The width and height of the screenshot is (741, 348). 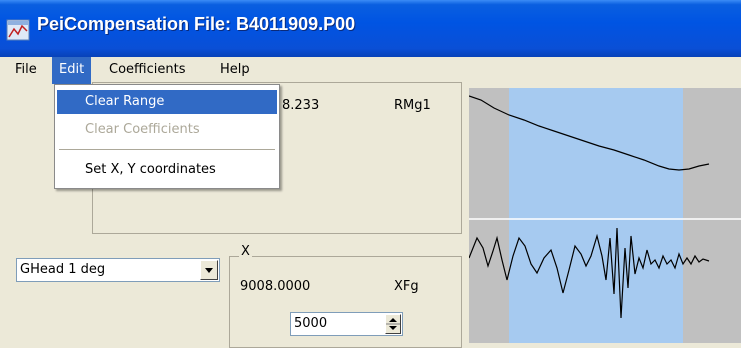 What do you see at coordinates (346, 324) in the screenshot?
I see `x-spin-field: 5000` at bounding box center [346, 324].